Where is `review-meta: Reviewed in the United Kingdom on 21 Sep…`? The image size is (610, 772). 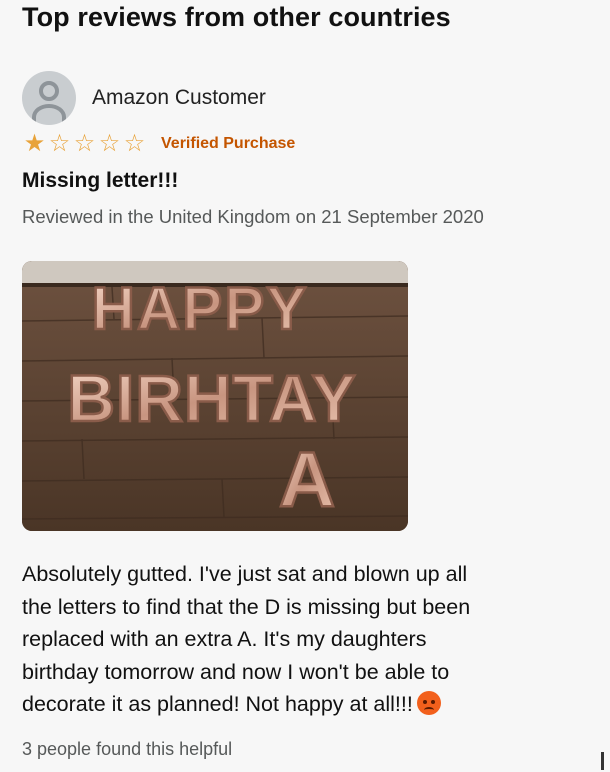
review-meta: Reviewed in the United Kingdom on 21 Sep… is located at coordinates (253, 216).